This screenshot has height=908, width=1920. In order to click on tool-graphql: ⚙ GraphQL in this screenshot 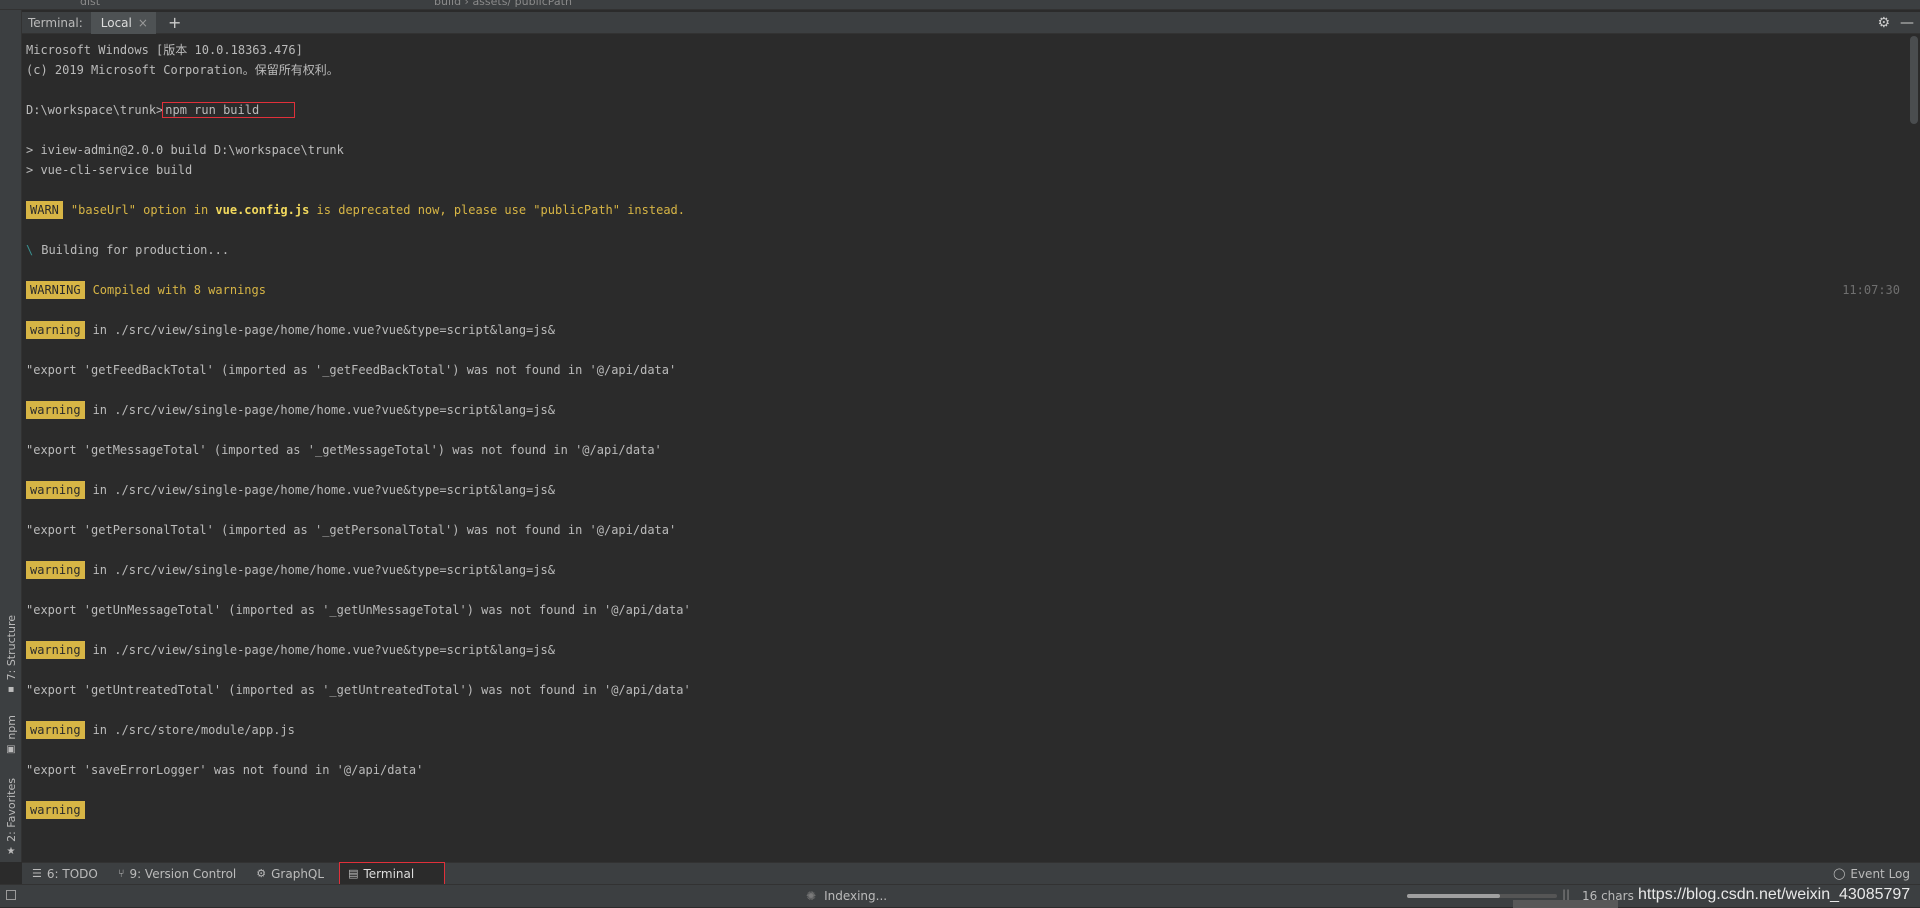, I will do `click(290, 874)`.